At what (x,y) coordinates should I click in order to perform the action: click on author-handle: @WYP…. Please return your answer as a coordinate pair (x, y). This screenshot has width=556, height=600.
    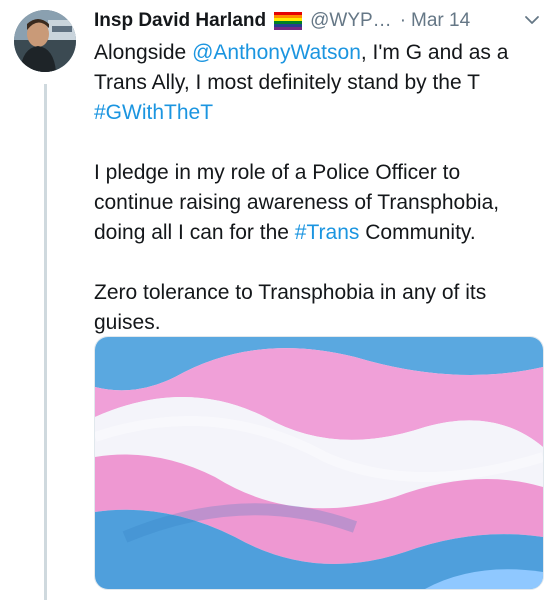
    Looking at the image, I should click on (351, 21).